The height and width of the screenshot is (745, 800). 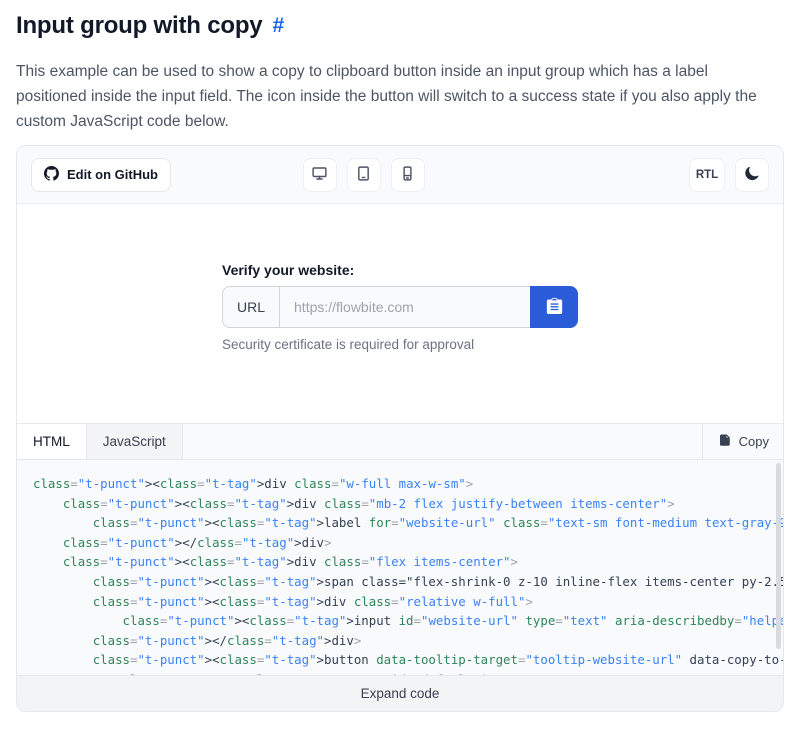 I want to click on copy-to-clipboard-button, so click(x=554, y=306).